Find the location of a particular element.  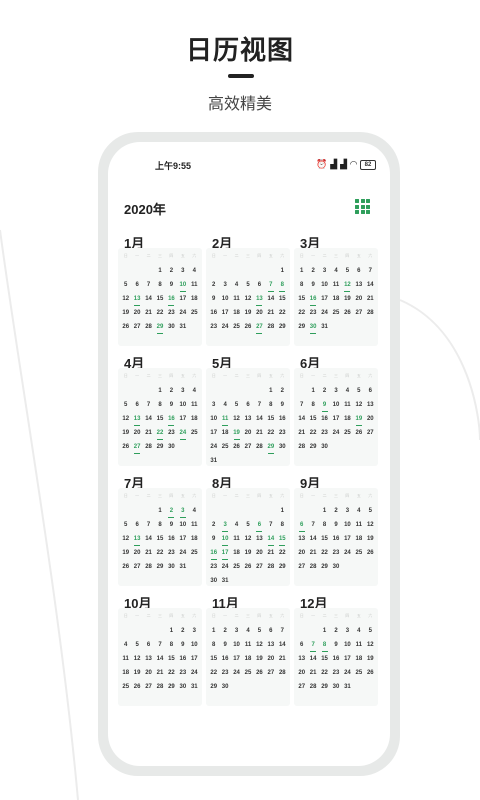

day-cell: 23 is located at coordinates (335, 556).